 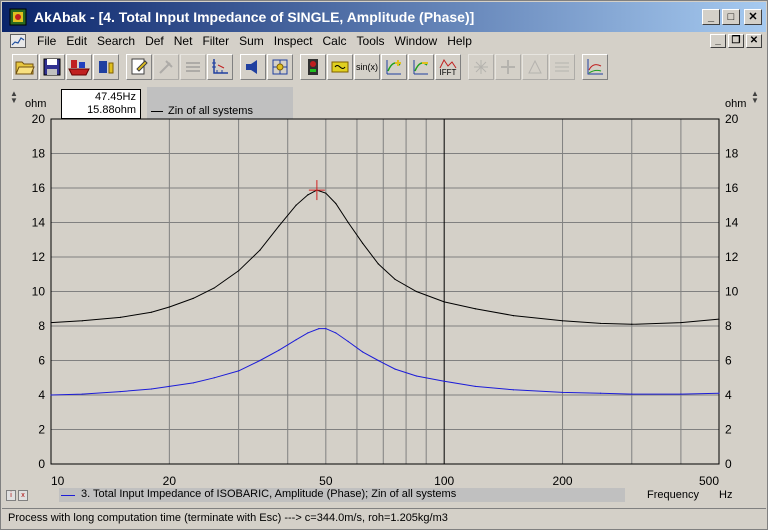 I want to click on y-tick-right: 18, so click(x=732, y=154).